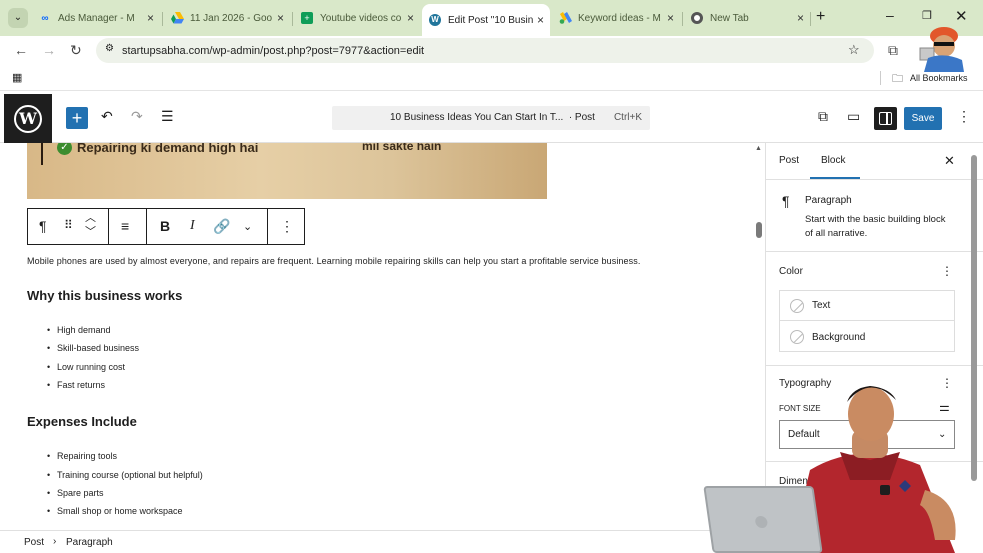 This screenshot has height=553, width=983. Describe the element at coordinates (890, 15) in the screenshot. I see `minimize-button: –` at that location.